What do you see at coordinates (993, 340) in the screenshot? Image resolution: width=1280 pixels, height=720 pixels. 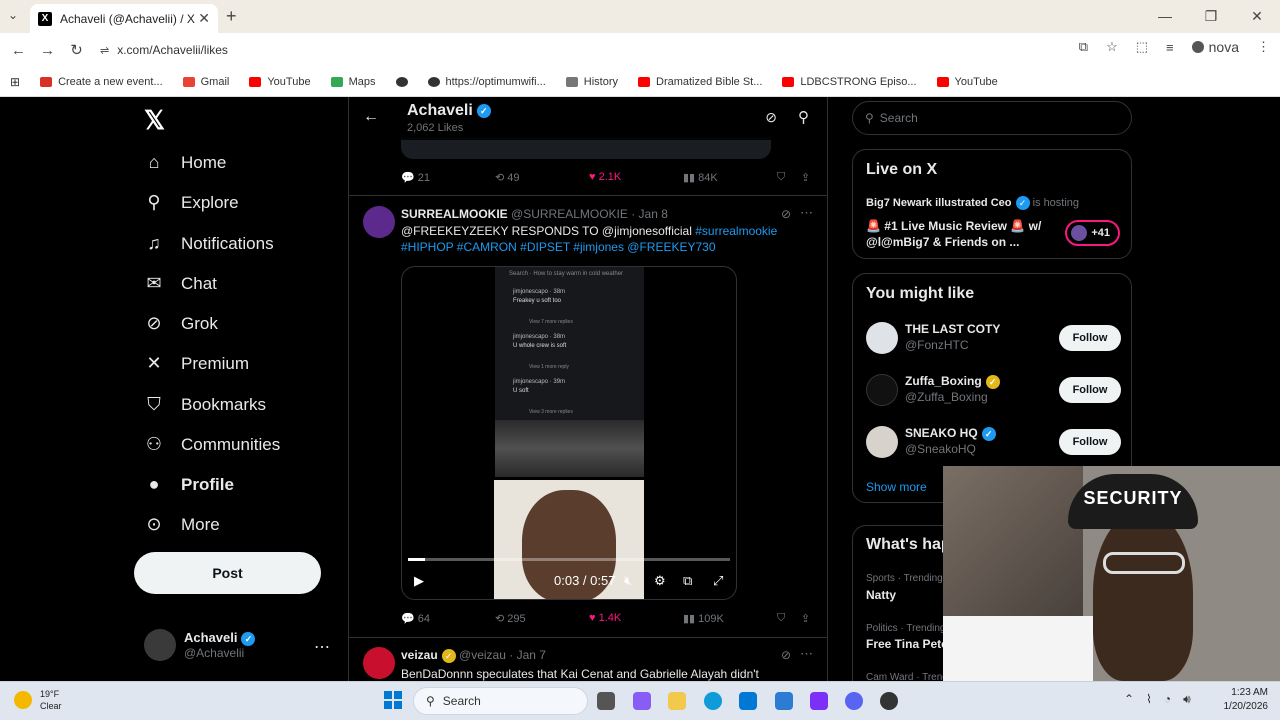 I see `suggested-account: THE LAST COTY @FonzHTC Follow` at bounding box center [993, 340].